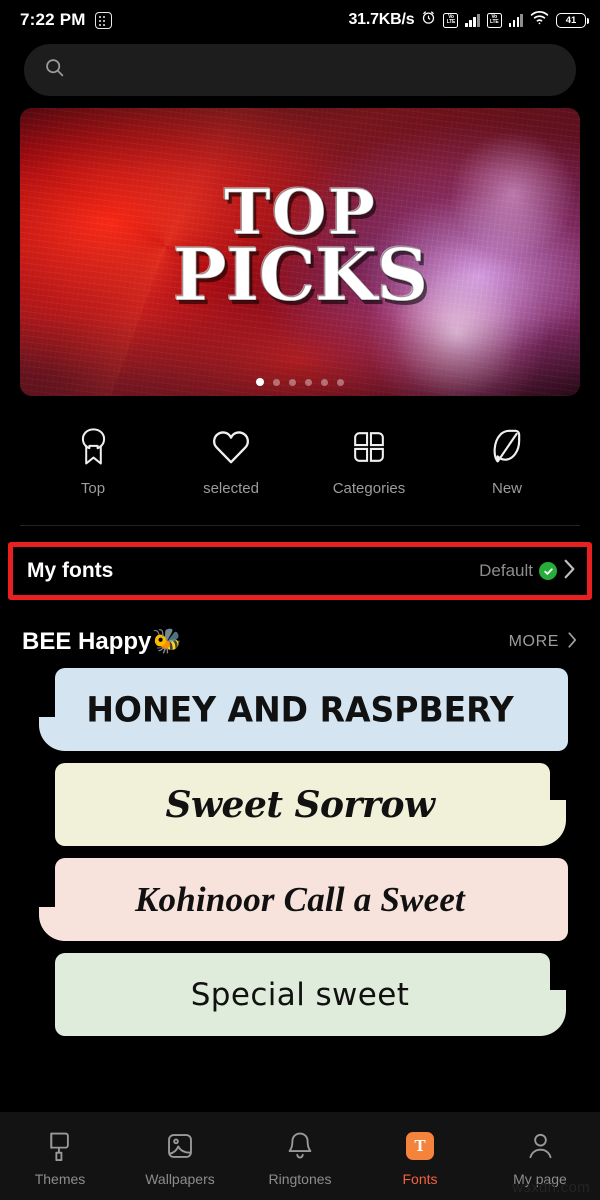 This screenshot has width=600, height=1200. I want to click on my-fonts-row: My fonts Default, so click(300, 571).